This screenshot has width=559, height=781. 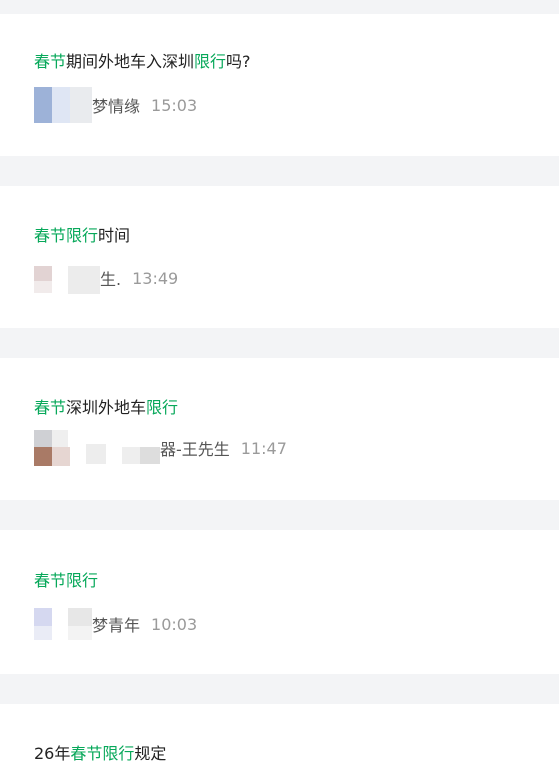 What do you see at coordinates (114, 235) in the screenshot?
I see `title-text: 时间` at bounding box center [114, 235].